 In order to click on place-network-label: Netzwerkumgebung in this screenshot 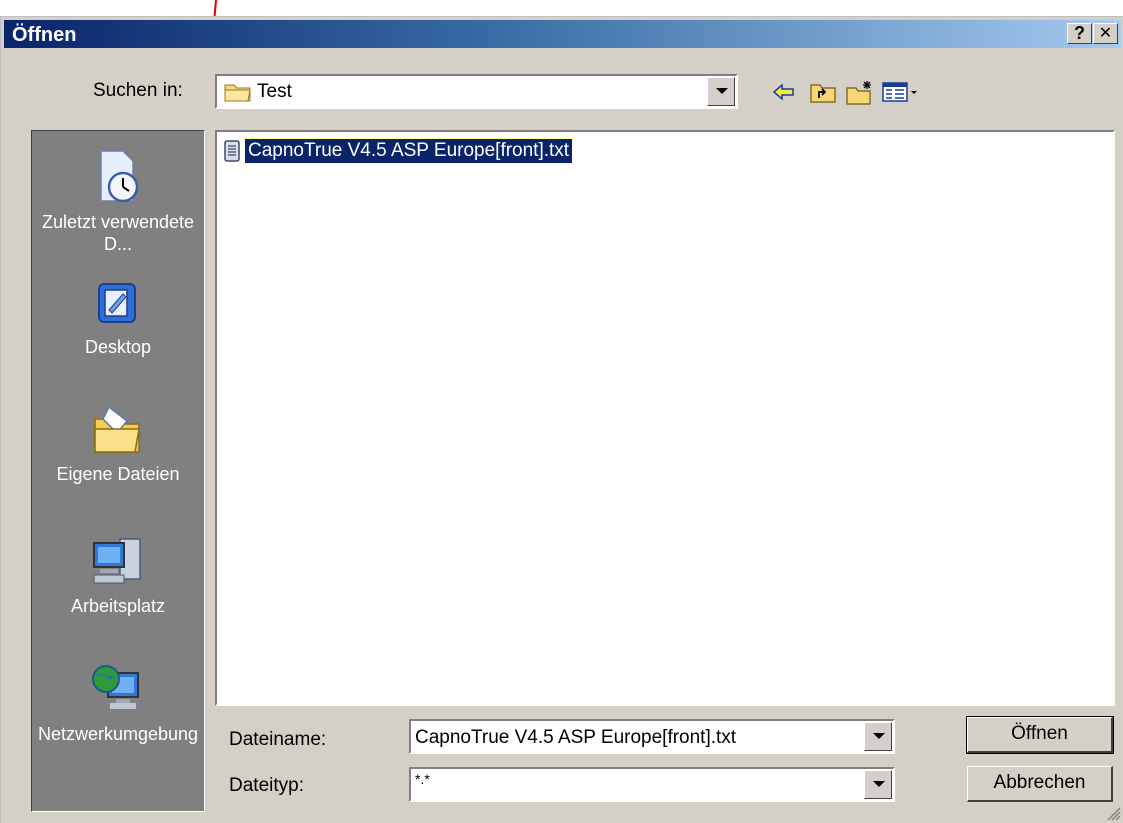, I will do `click(118, 734)`.